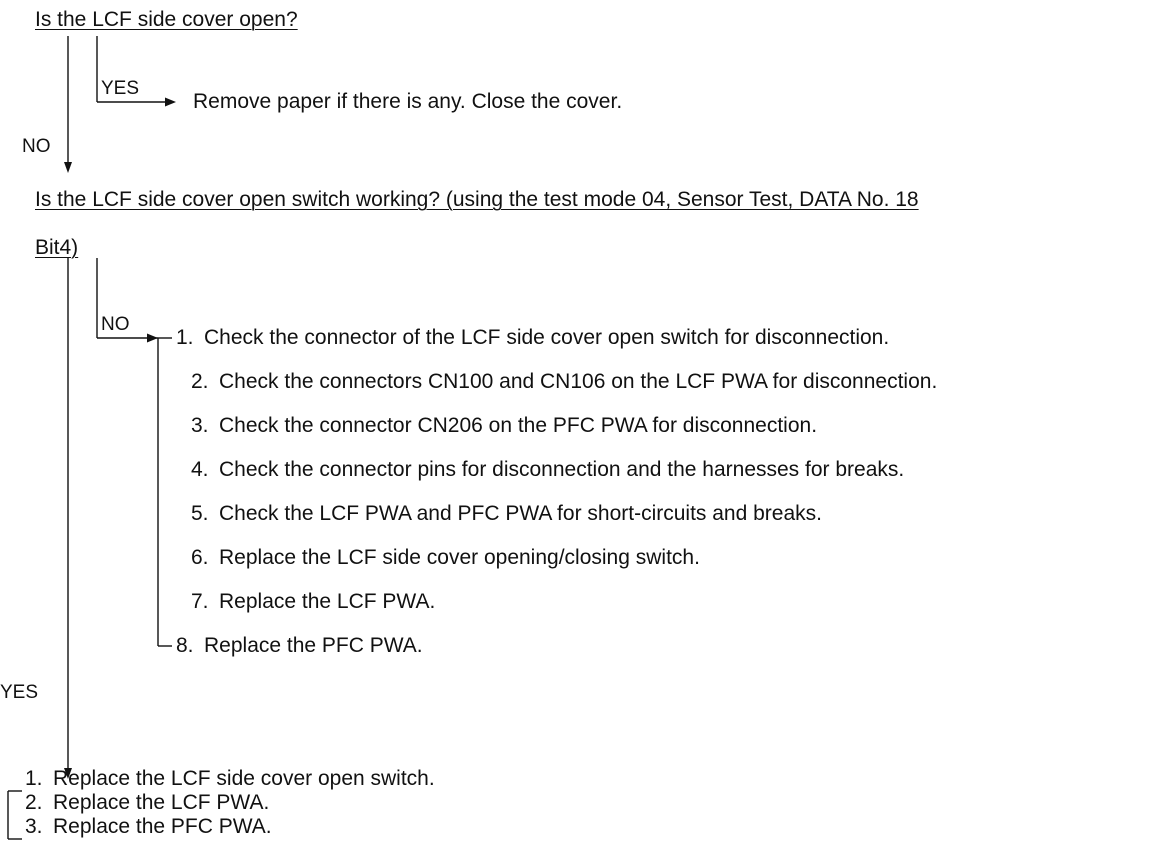 The width and height of the screenshot is (1150, 850). I want to click on arrowhead-down, so click(68, 167).